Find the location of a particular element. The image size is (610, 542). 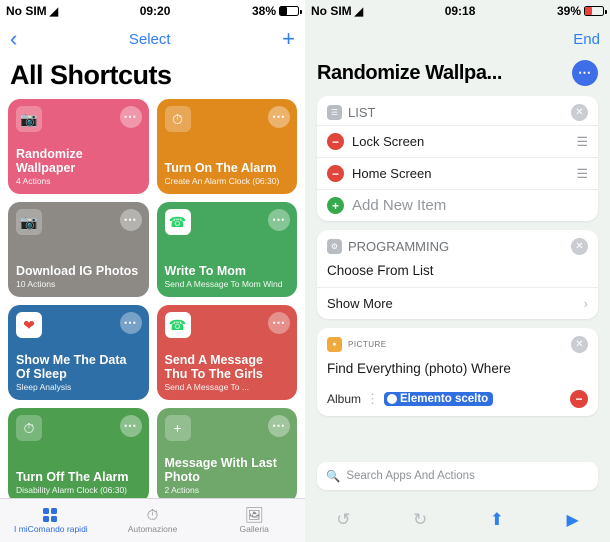

search-icon: 🔍 is located at coordinates (333, 477).